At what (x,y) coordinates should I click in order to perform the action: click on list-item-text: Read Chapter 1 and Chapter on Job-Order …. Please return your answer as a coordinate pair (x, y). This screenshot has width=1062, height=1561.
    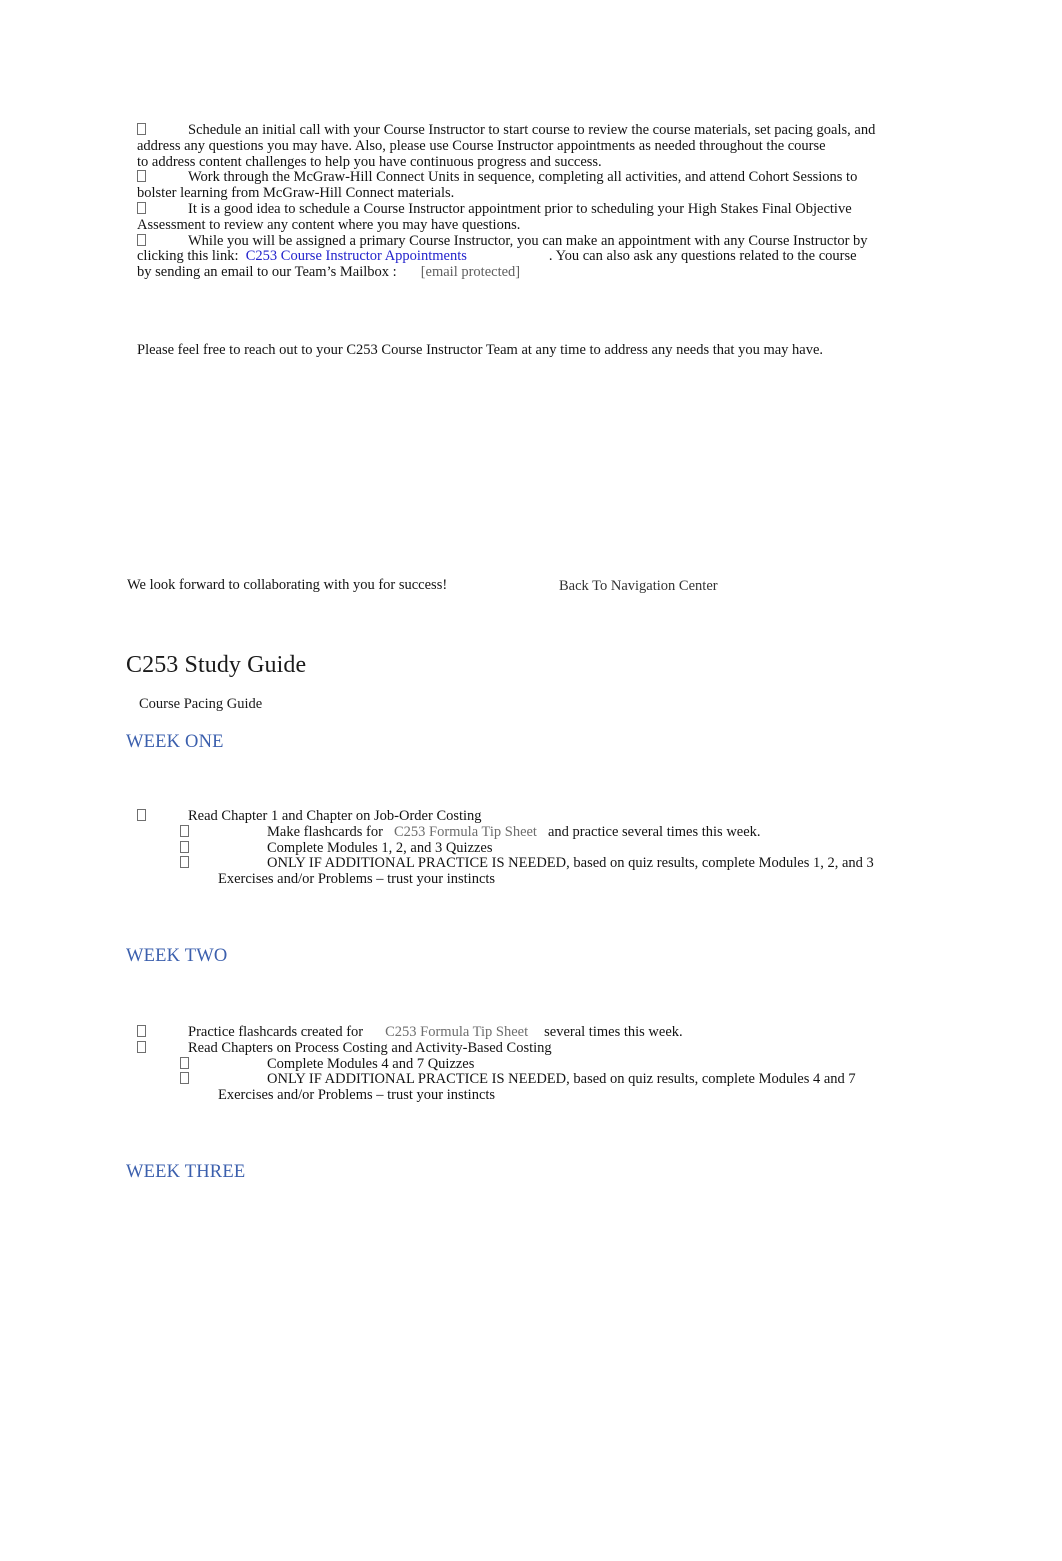
    Looking at the image, I should click on (335, 816).